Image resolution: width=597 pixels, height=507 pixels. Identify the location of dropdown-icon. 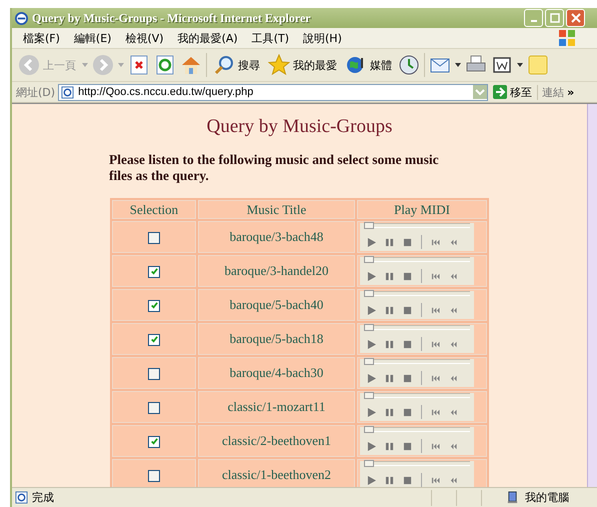
(480, 92).